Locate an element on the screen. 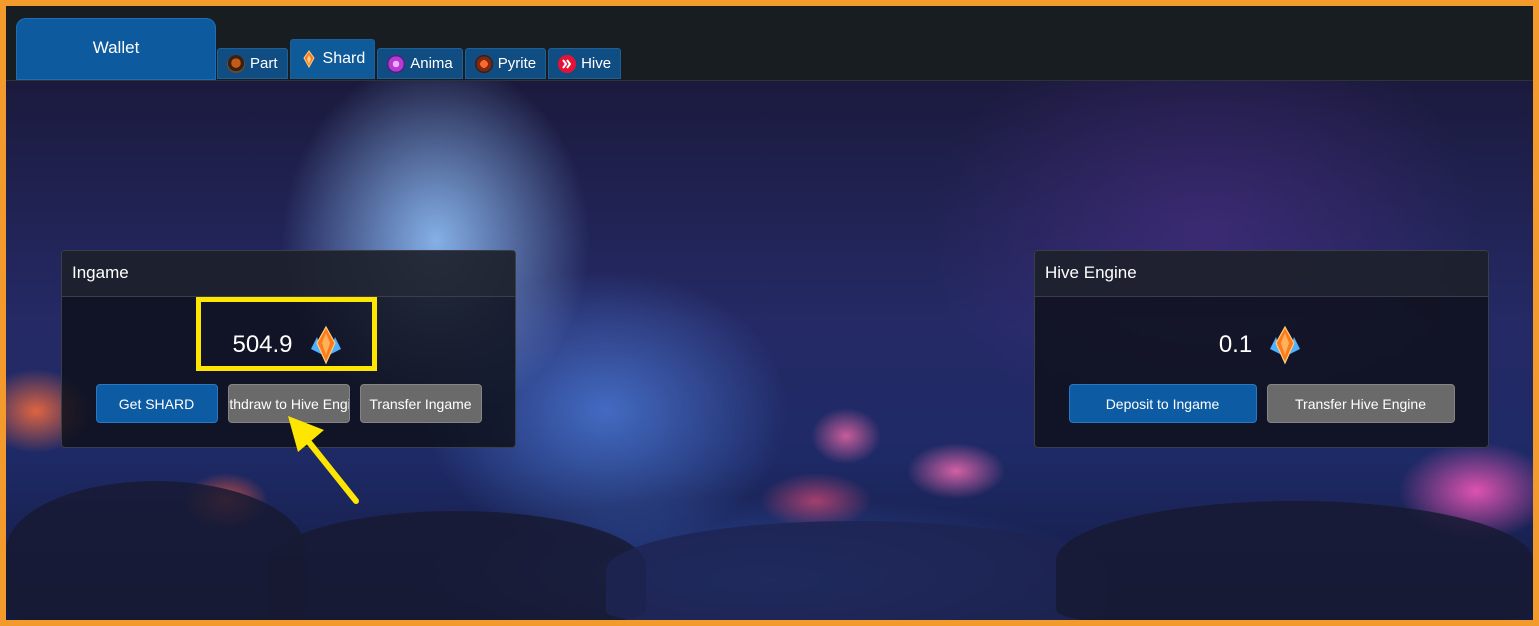 The height and width of the screenshot is (626, 1539). tab-pyrite-label: Pyrite is located at coordinates (517, 63).